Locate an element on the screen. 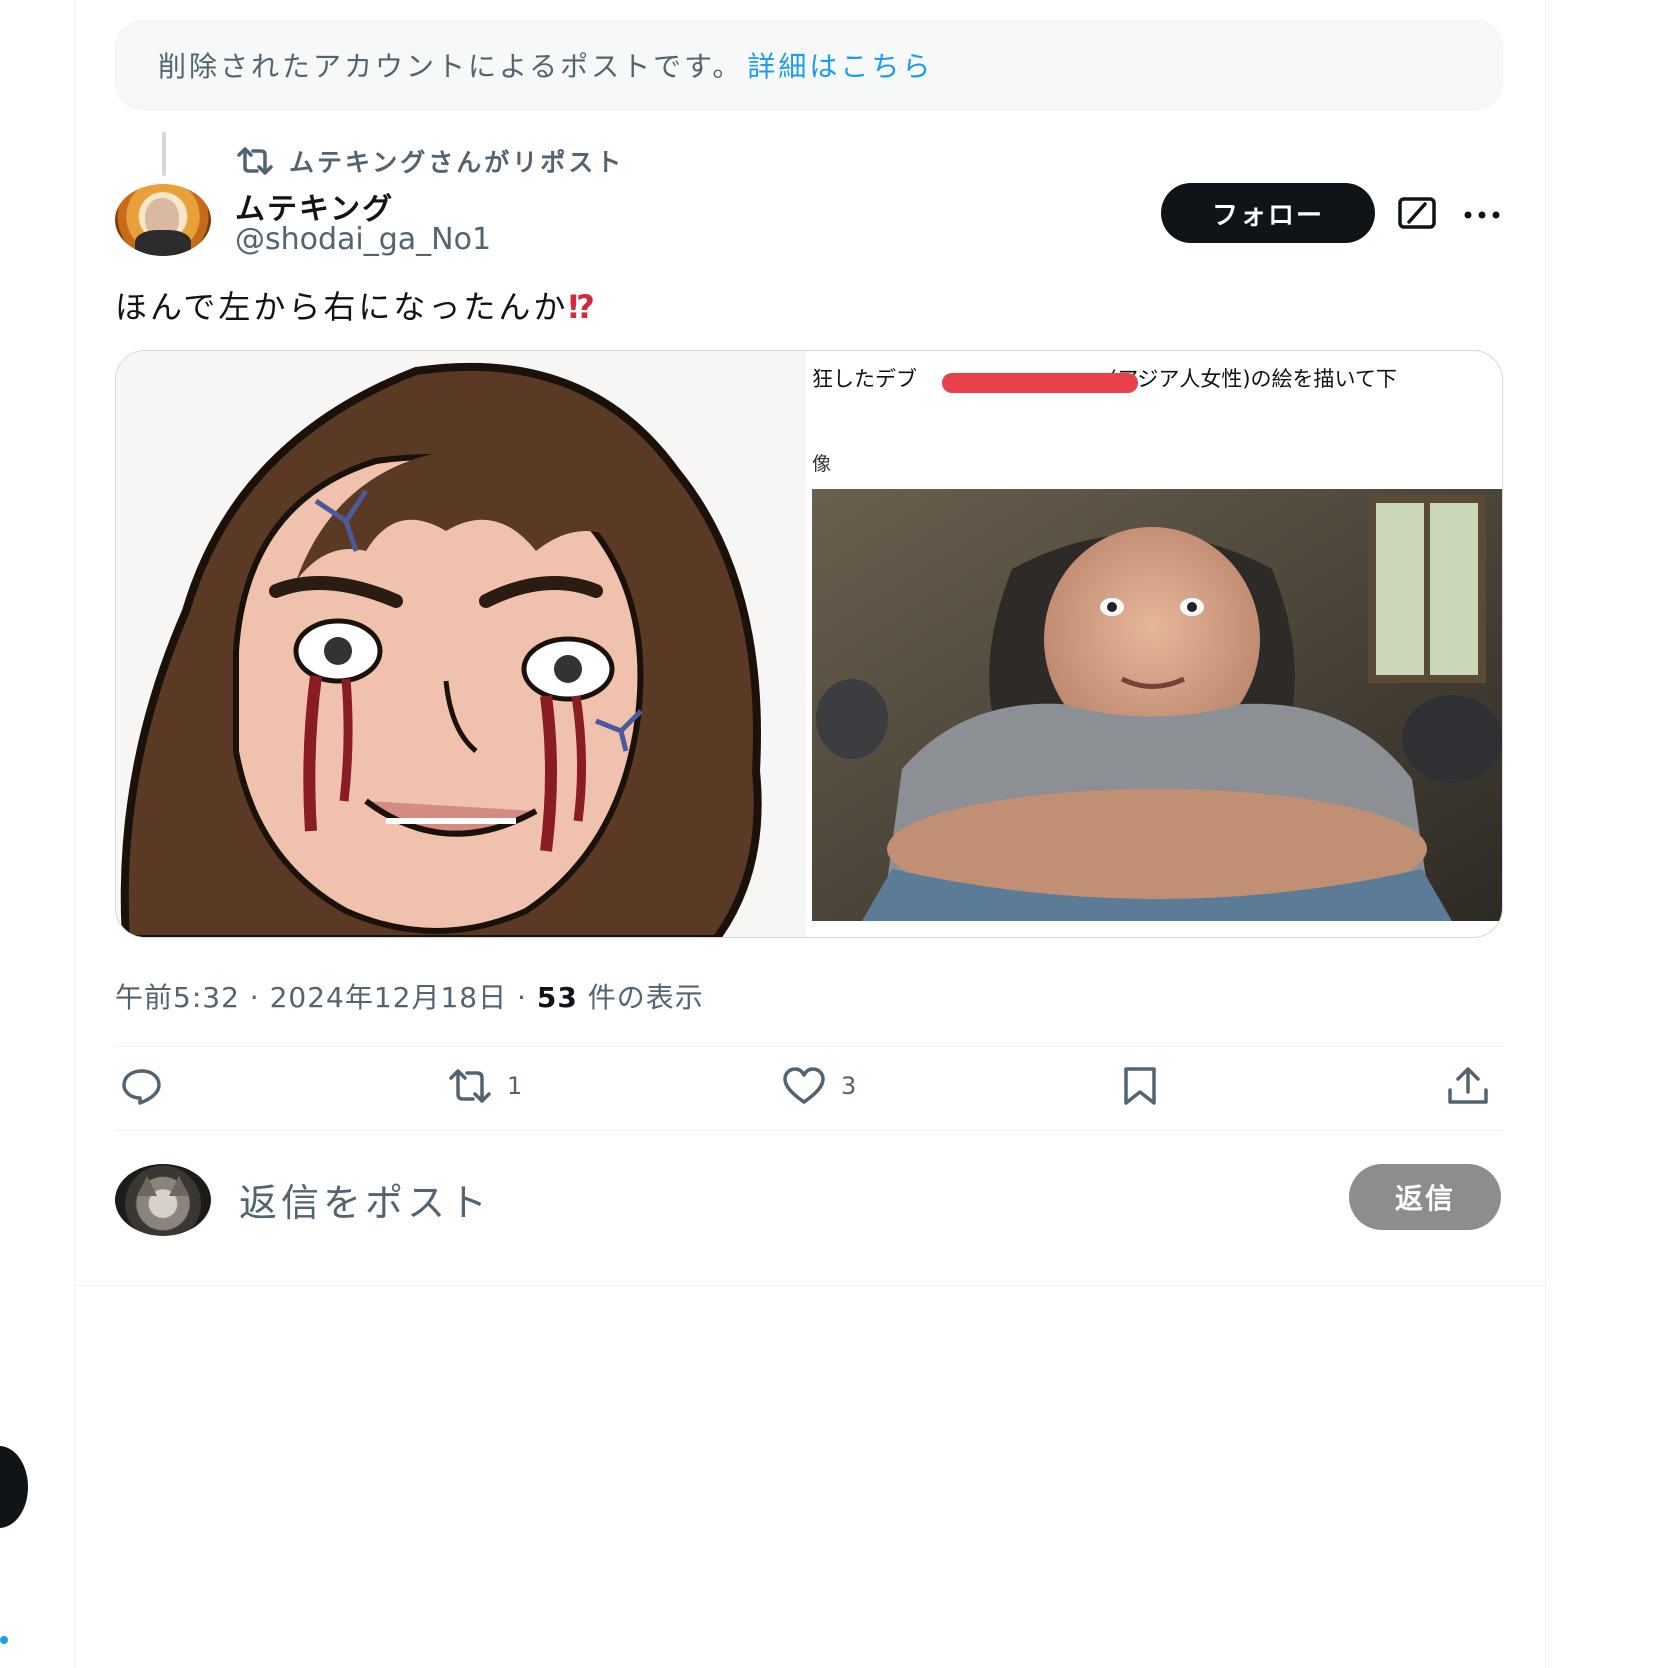  view-label: 件の表示 is located at coordinates (645, 997).